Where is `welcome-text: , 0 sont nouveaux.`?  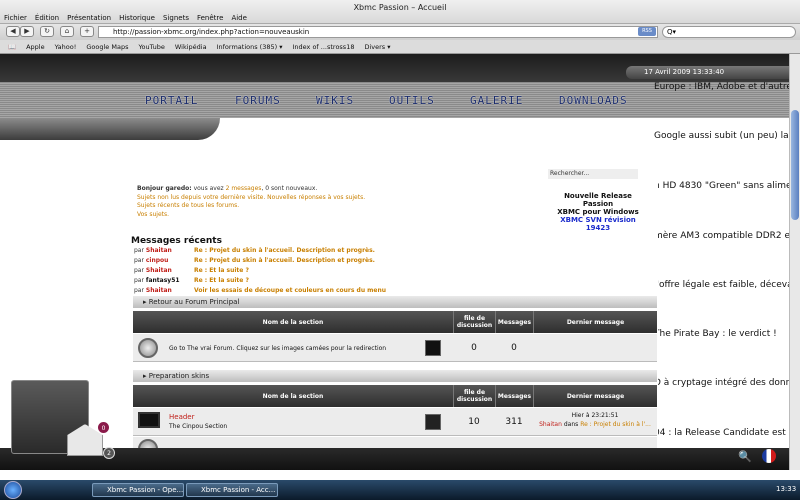
welcome-text: , 0 sont nouveaux. is located at coordinates (289, 188).